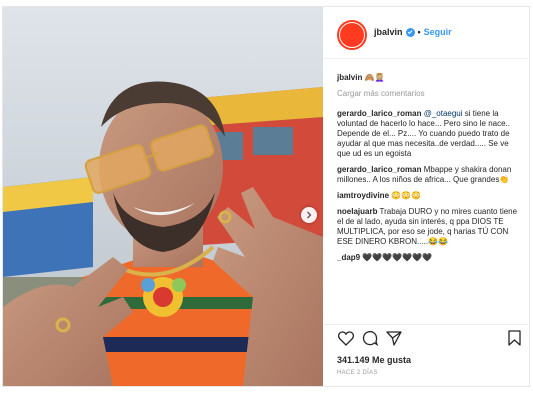  I want to click on share-button, so click(394, 338).